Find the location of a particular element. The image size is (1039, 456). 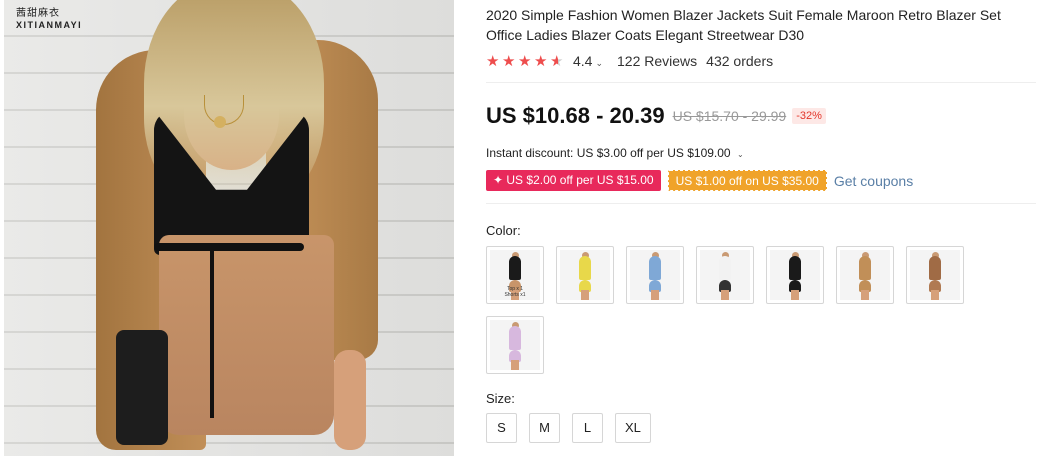

size-option-m: M is located at coordinates (544, 428).